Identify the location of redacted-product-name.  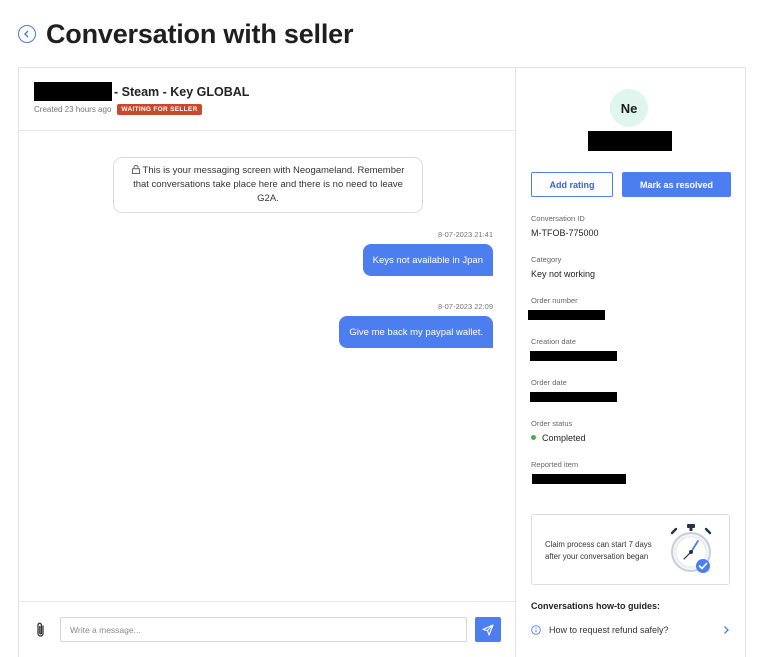
(73, 91).